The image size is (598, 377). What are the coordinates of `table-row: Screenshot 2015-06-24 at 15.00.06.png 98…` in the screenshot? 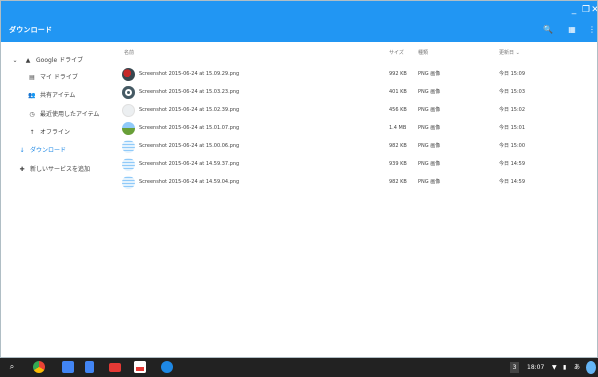 It's located at (355, 146).